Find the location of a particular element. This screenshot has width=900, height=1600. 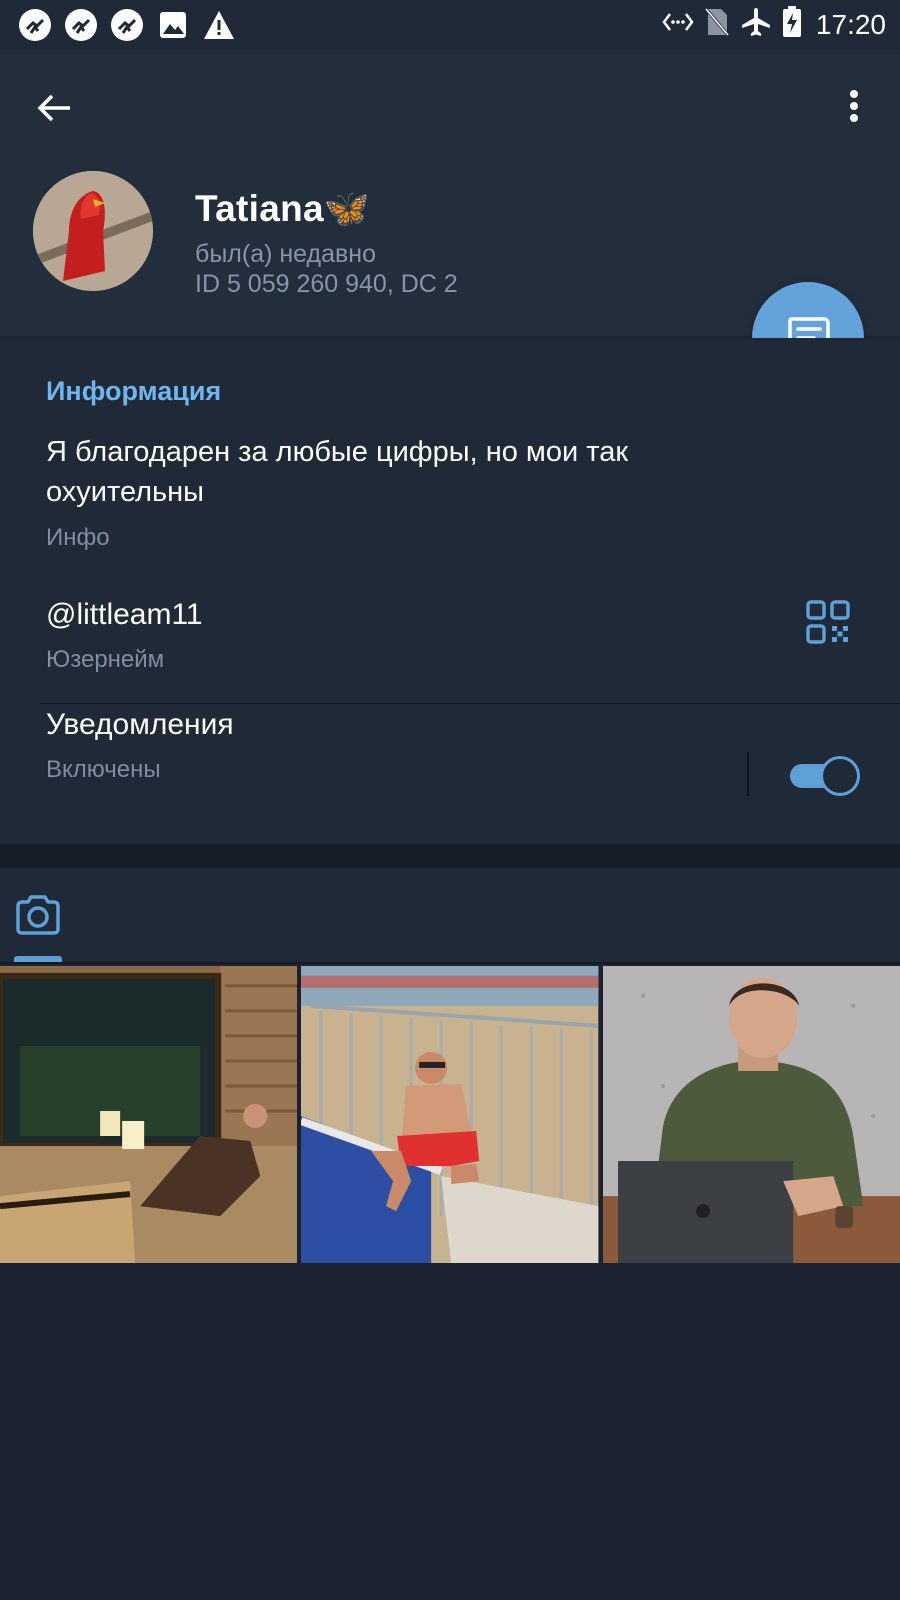

back-button is located at coordinates (54, 108).